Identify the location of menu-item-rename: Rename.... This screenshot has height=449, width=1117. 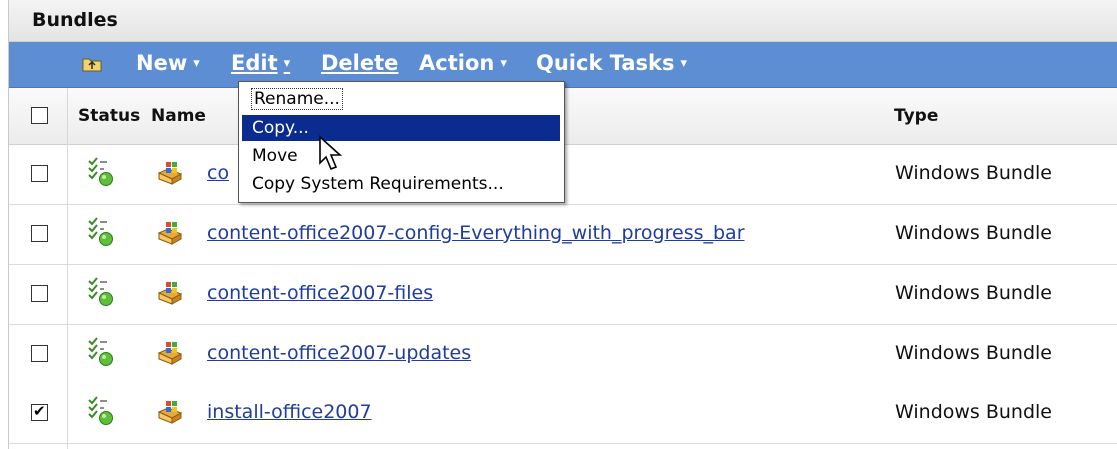
(401, 99).